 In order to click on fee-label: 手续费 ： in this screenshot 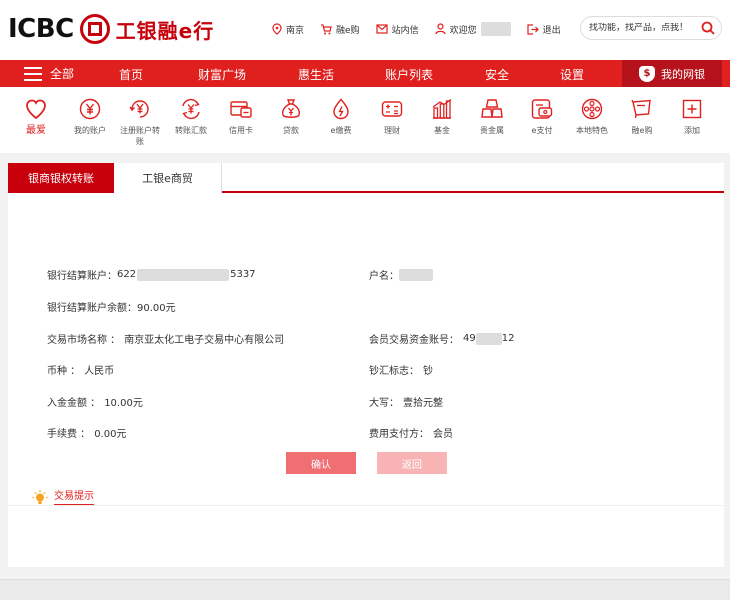, I will do `click(69, 434)`.